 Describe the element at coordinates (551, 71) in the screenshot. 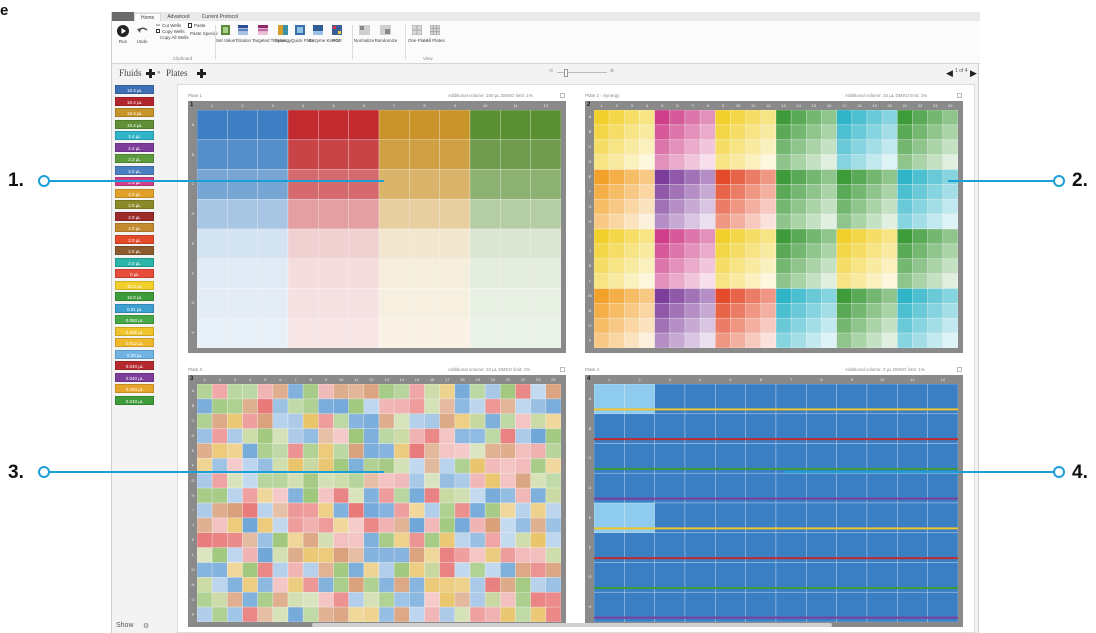

I see `zoom-out-icon: ⊖` at that location.